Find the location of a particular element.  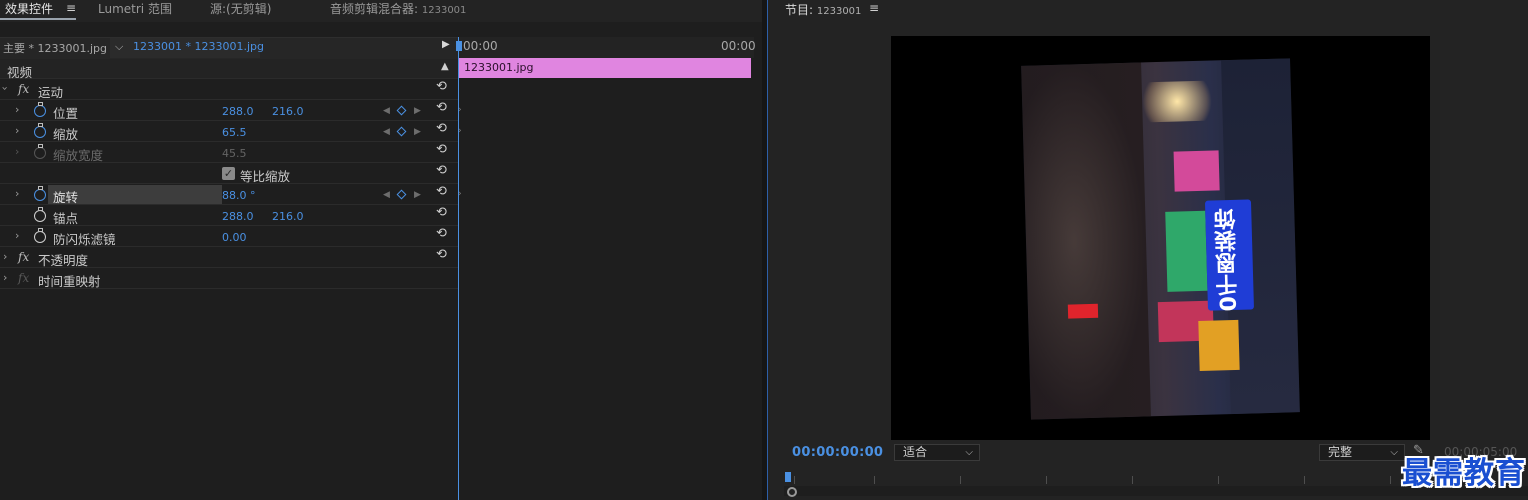

active-tab-indicator is located at coordinates (38, 19).